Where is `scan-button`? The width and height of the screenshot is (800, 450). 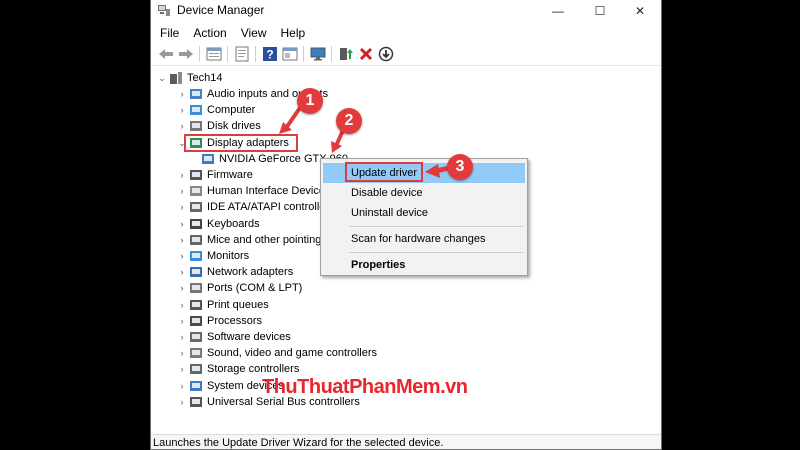
scan-button is located at coordinates (318, 54).